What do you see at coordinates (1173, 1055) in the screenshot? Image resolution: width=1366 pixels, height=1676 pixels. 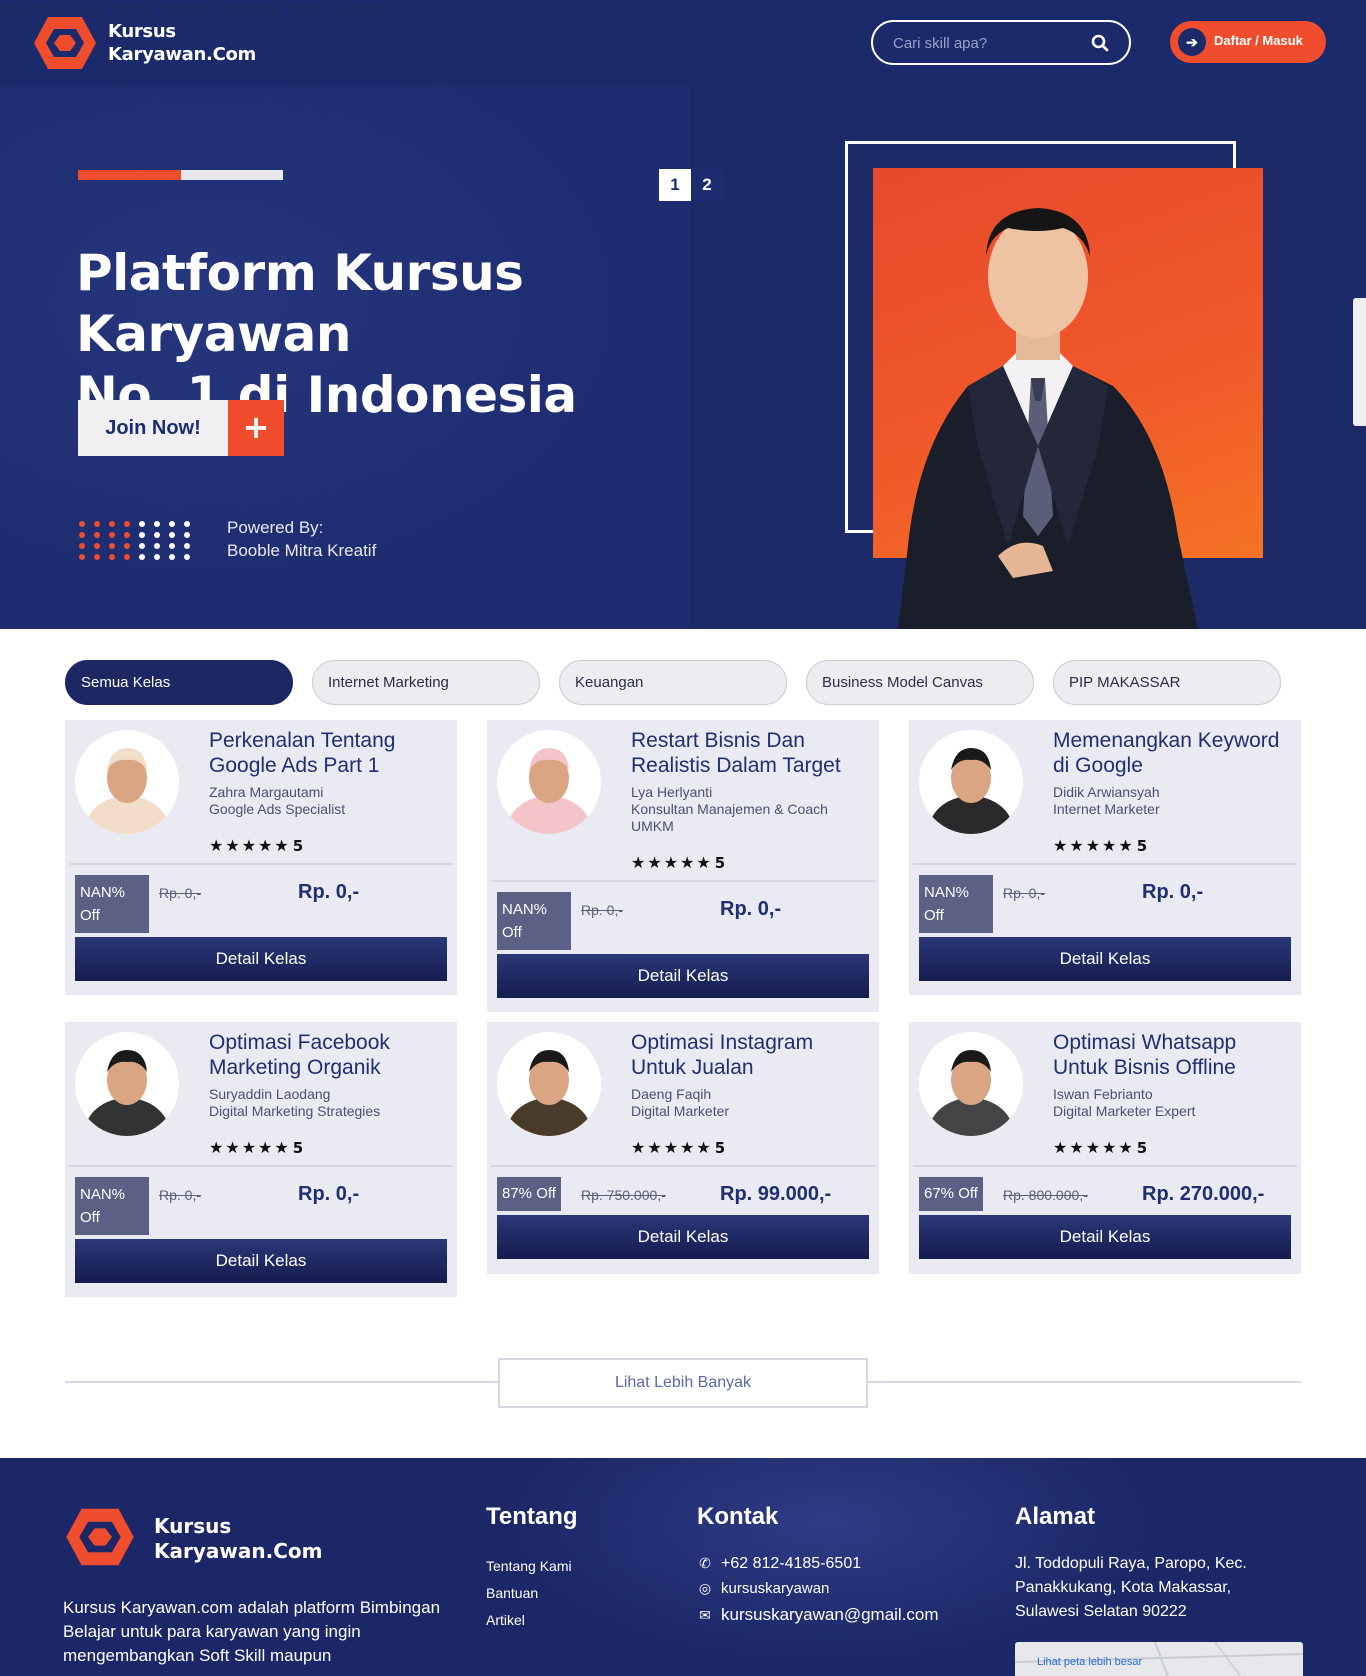 I see `course-title: Optimasi Whatsapp Untuk Bisnis Offline` at bounding box center [1173, 1055].